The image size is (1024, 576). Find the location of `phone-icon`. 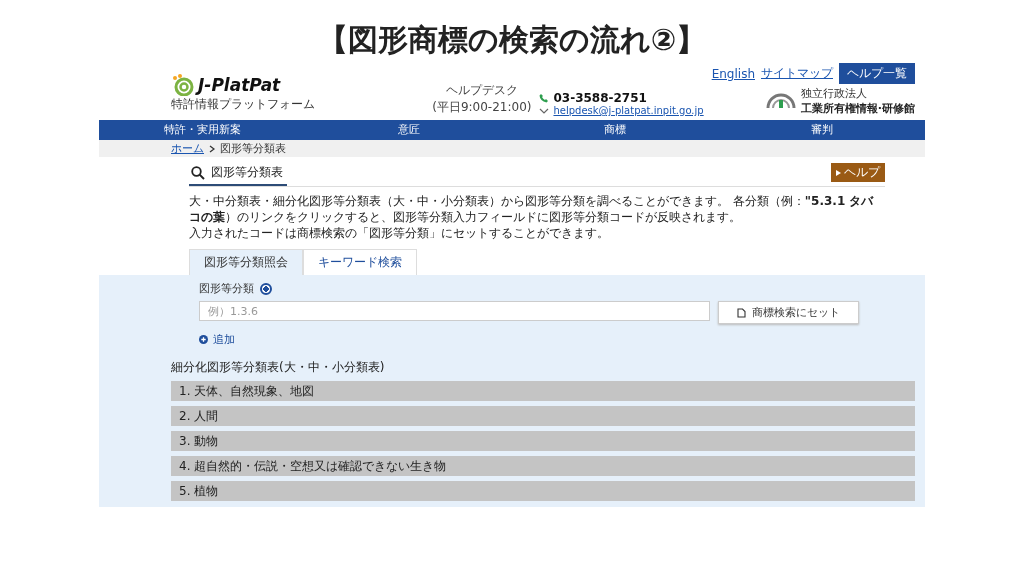

phone-icon is located at coordinates (544, 98).